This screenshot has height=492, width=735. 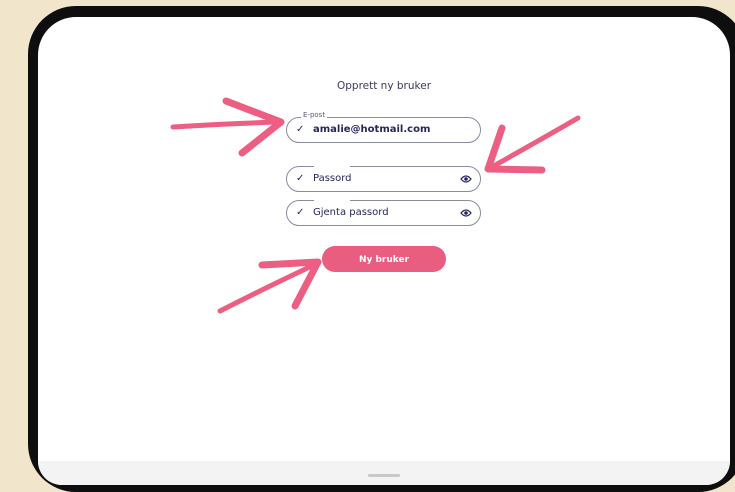 I want to click on arrow-annotation-button, so click(x=269, y=286).